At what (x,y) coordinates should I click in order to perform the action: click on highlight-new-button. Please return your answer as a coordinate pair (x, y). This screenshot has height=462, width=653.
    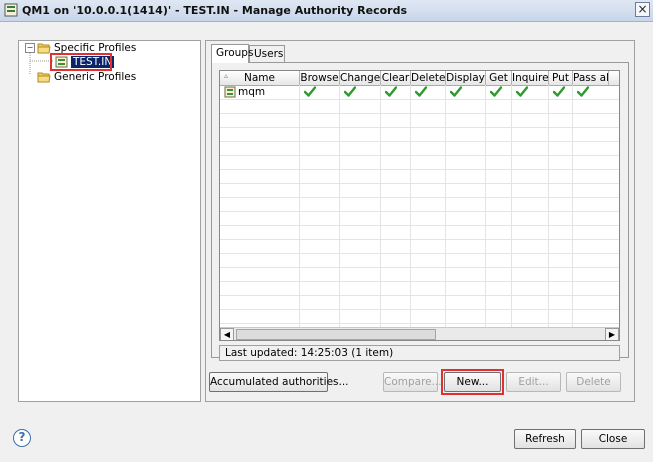
    Looking at the image, I should click on (472, 382).